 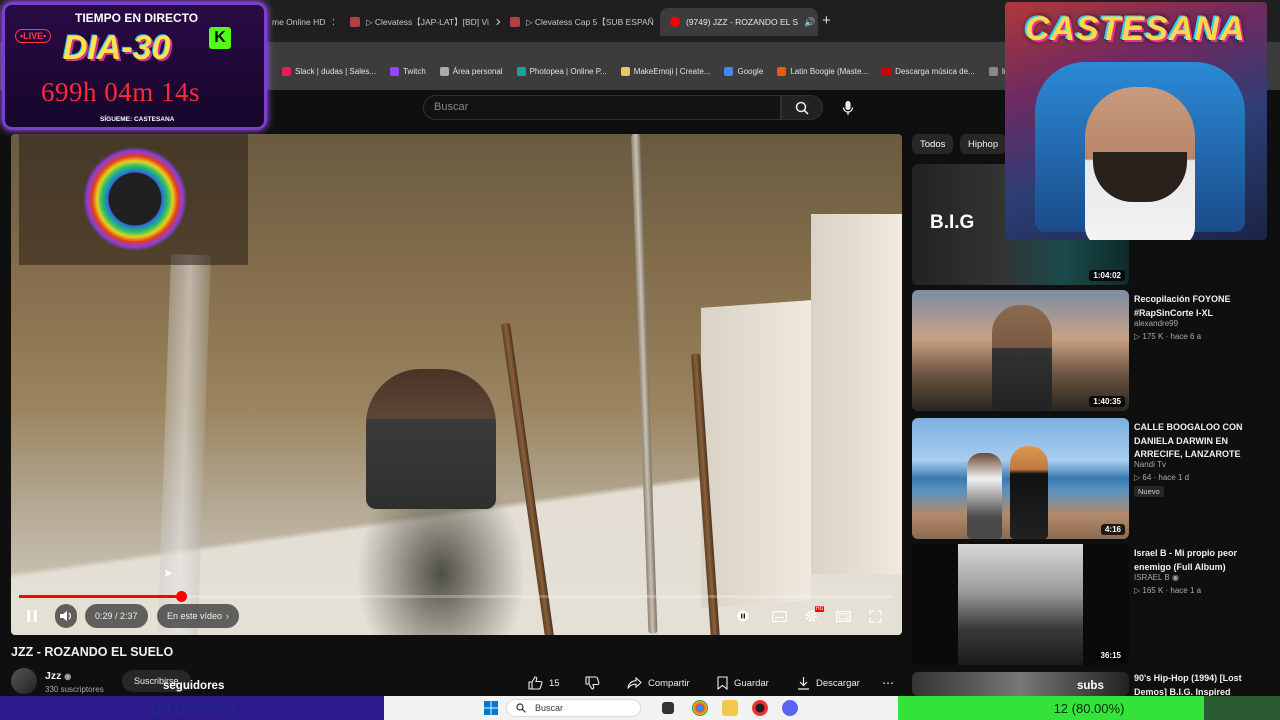 I want to click on volume-icon, so click(x=65, y=616).